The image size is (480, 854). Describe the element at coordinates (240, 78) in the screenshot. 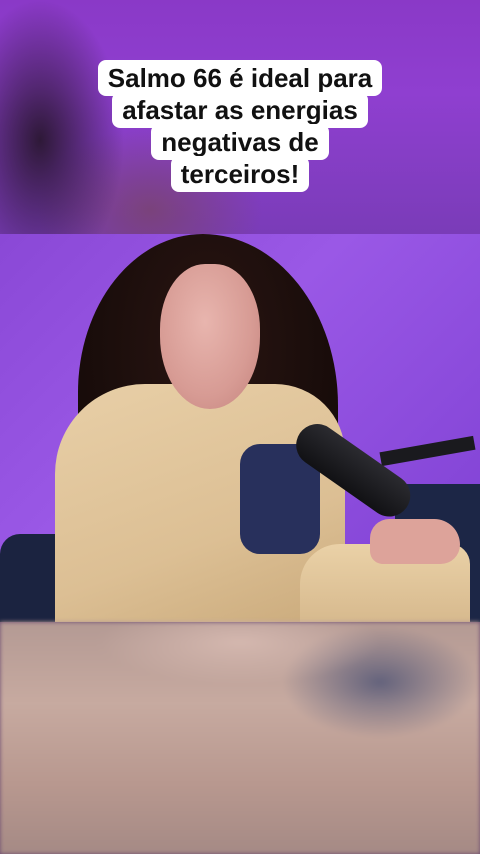

I see `caption-line-1: Salmo 66 é ideal para` at that location.